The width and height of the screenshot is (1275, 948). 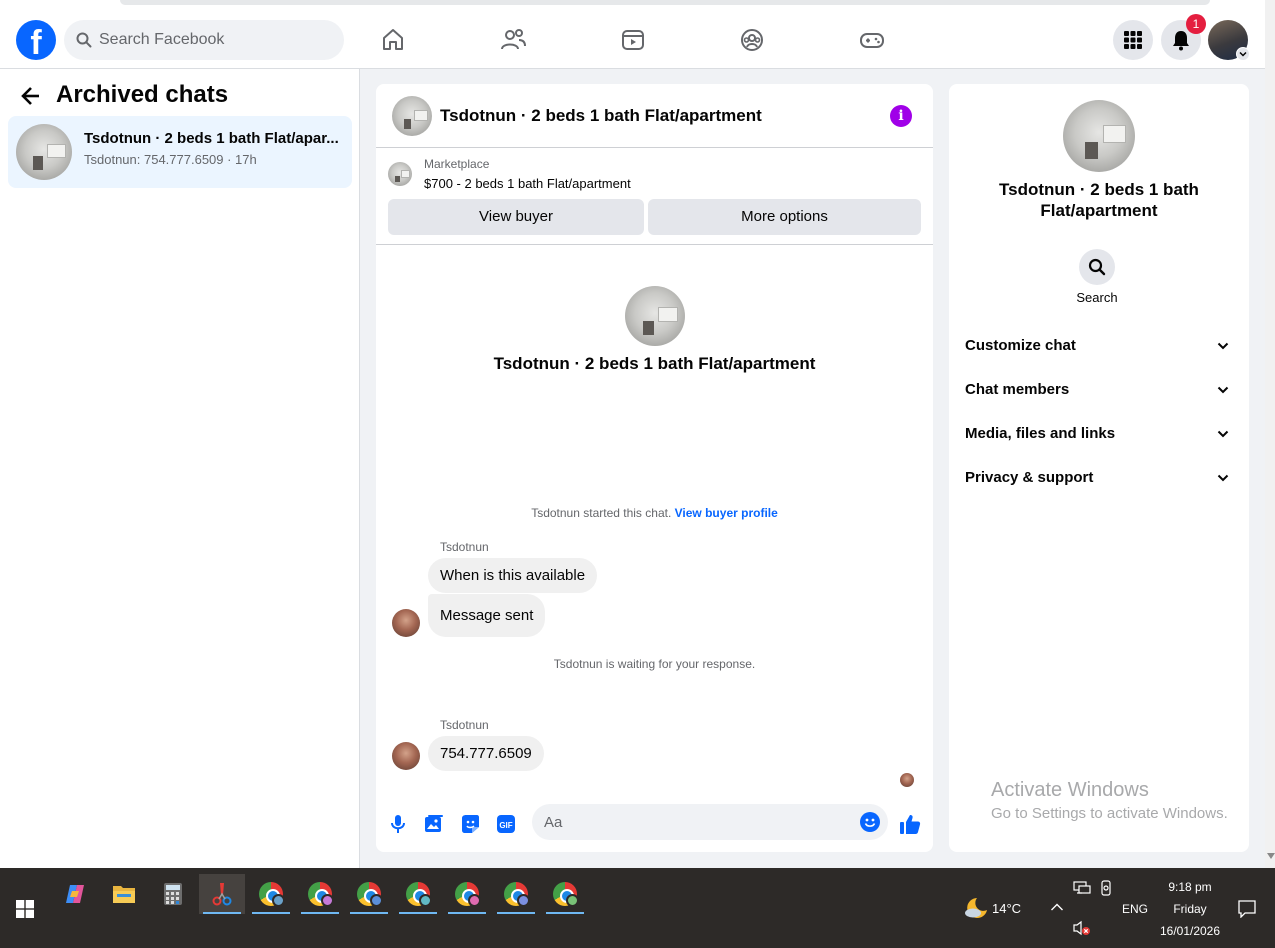 What do you see at coordinates (527, 183) in the screenshot?
I see `listing-price: $700 - 2 beds 1 bath Flat/apartment` at bounding box center [527, 183].